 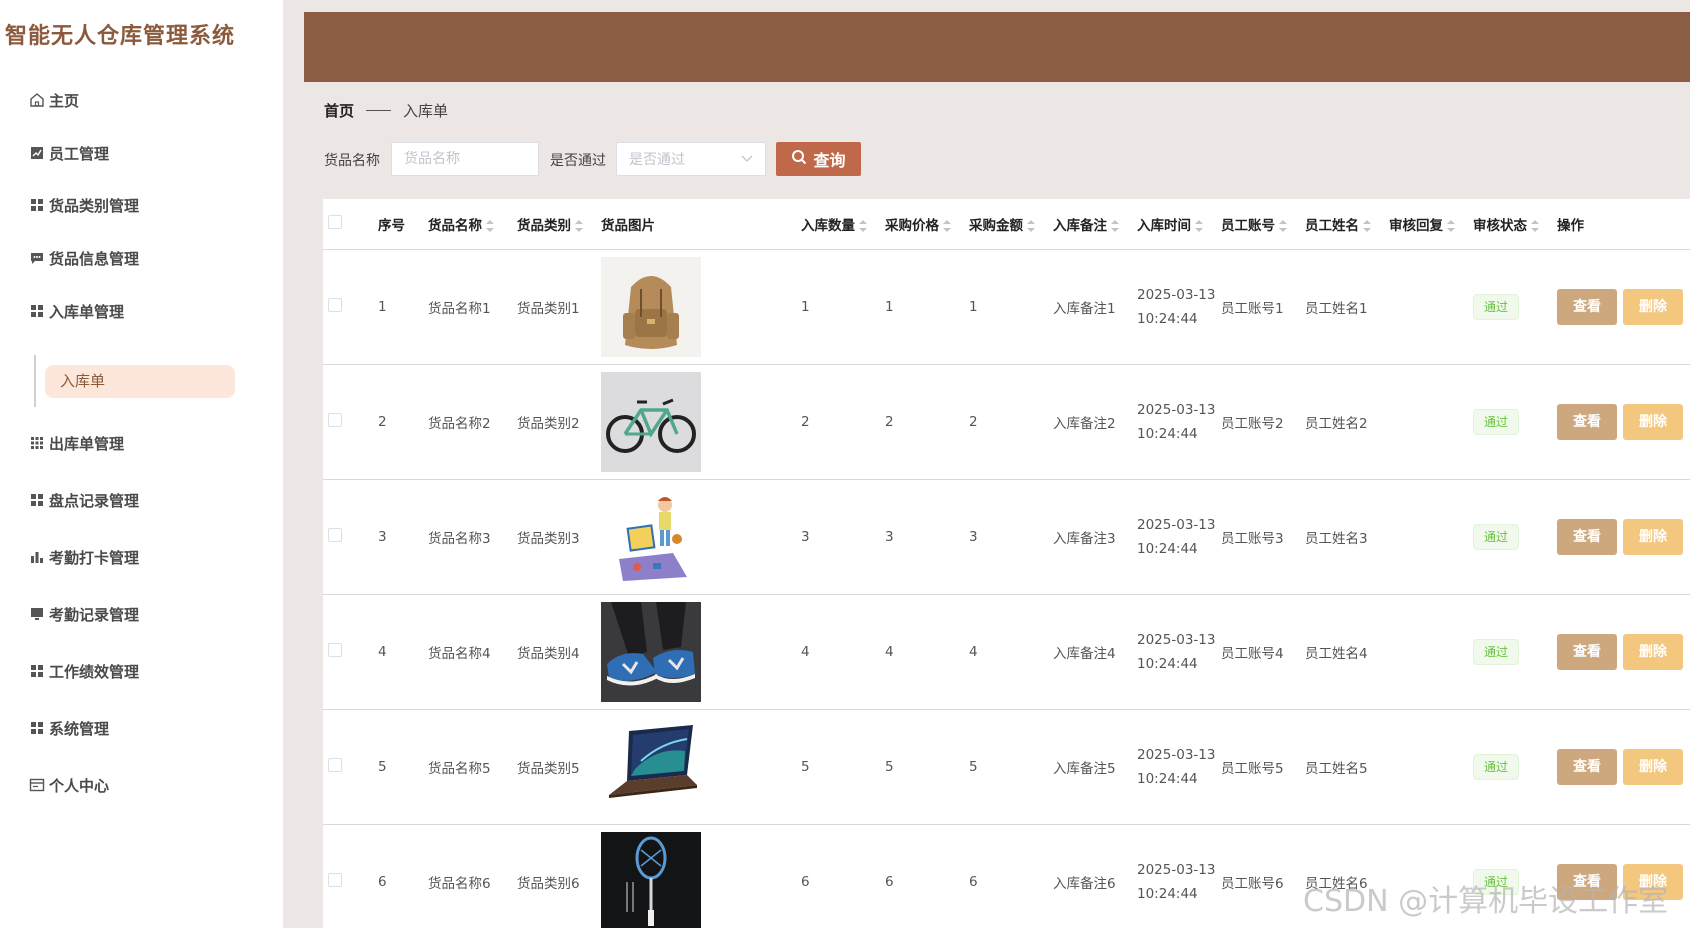 I want to click on cell-no: 2, so click(x=398, y=422).